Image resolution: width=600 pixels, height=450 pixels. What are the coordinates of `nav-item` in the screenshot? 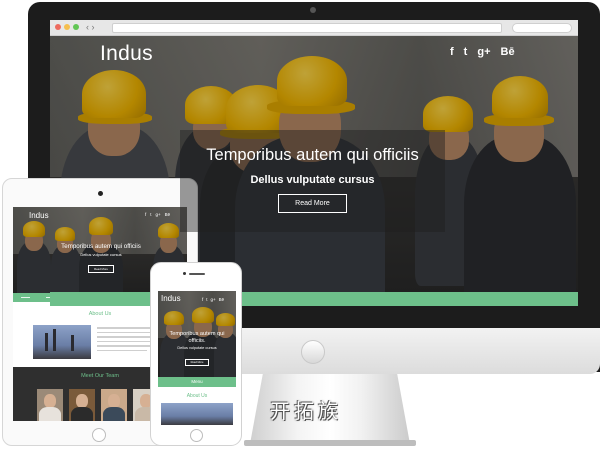 It's located at (25, 297).